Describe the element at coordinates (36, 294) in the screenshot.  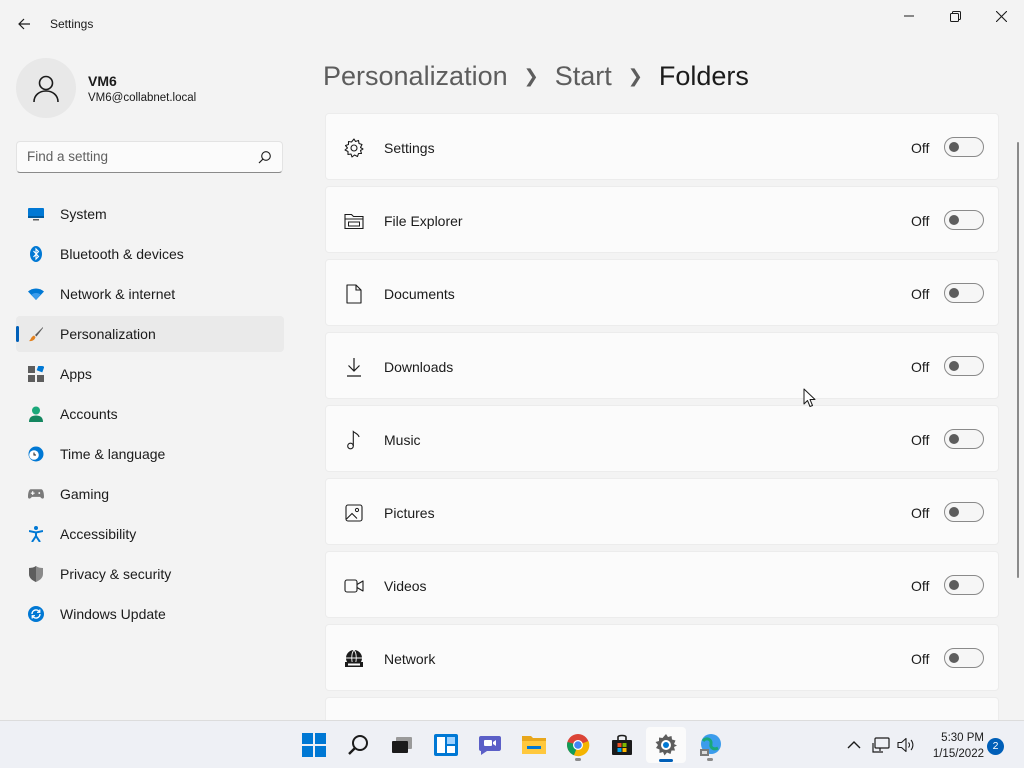
I see `wifi-icon` at that location.